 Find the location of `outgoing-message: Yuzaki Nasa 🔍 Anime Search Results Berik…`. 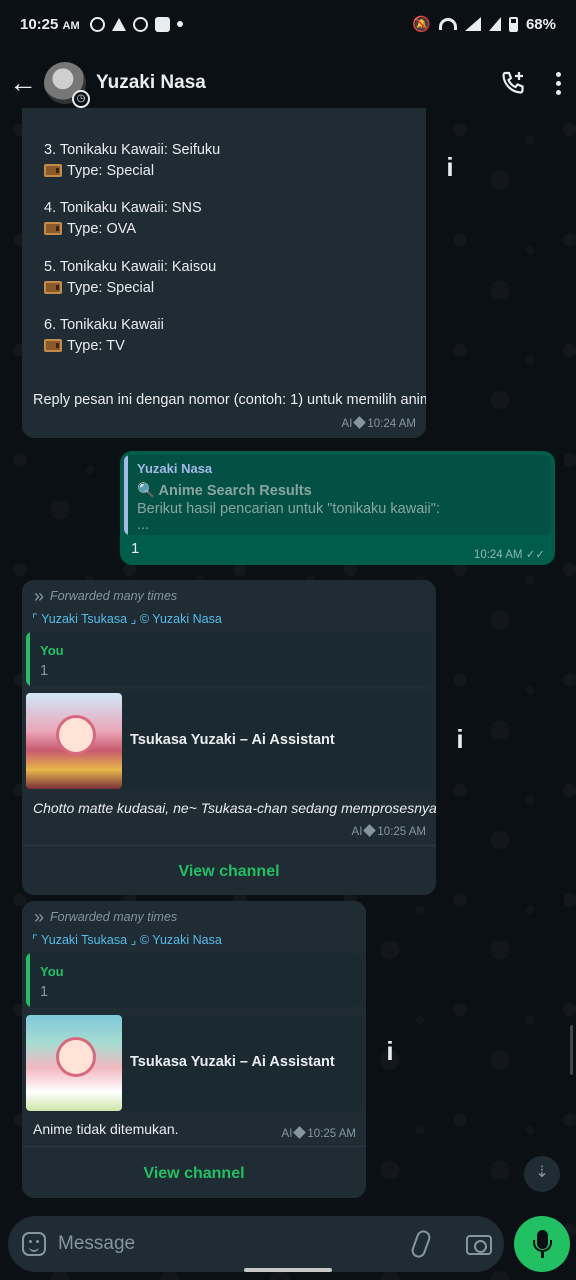

outgoing-message: Yuzaki Nasa 🔍 Anime Search Results Berik… is located at coordinates (337, 508).